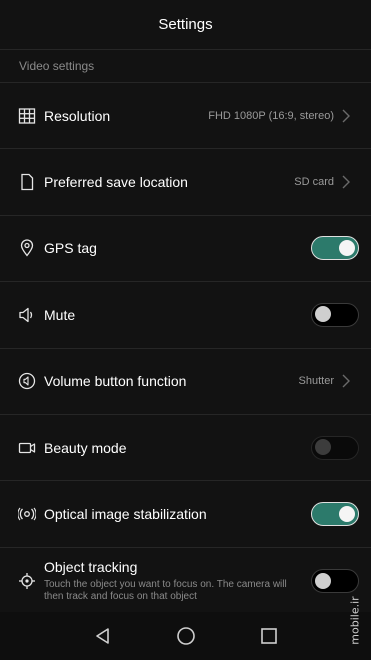  Describe the element at coordinates (185, 315) in the screenshot. I see `setting-mute: Mute` at that location.